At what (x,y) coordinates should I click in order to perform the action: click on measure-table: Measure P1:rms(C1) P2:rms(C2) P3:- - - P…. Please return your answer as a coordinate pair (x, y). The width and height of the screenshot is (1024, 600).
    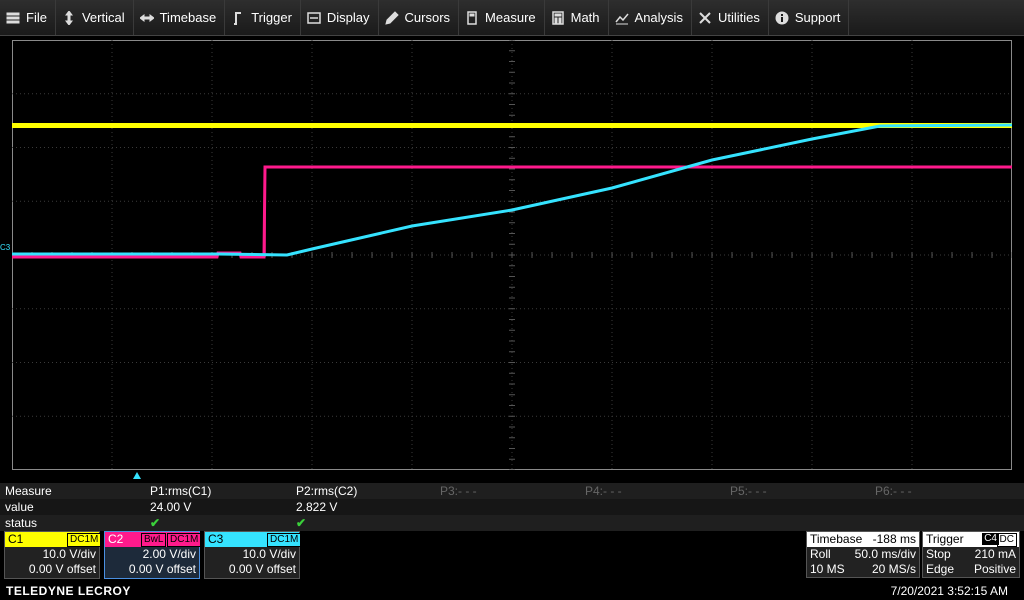
    Looking at the image, I should click on (512, 507).